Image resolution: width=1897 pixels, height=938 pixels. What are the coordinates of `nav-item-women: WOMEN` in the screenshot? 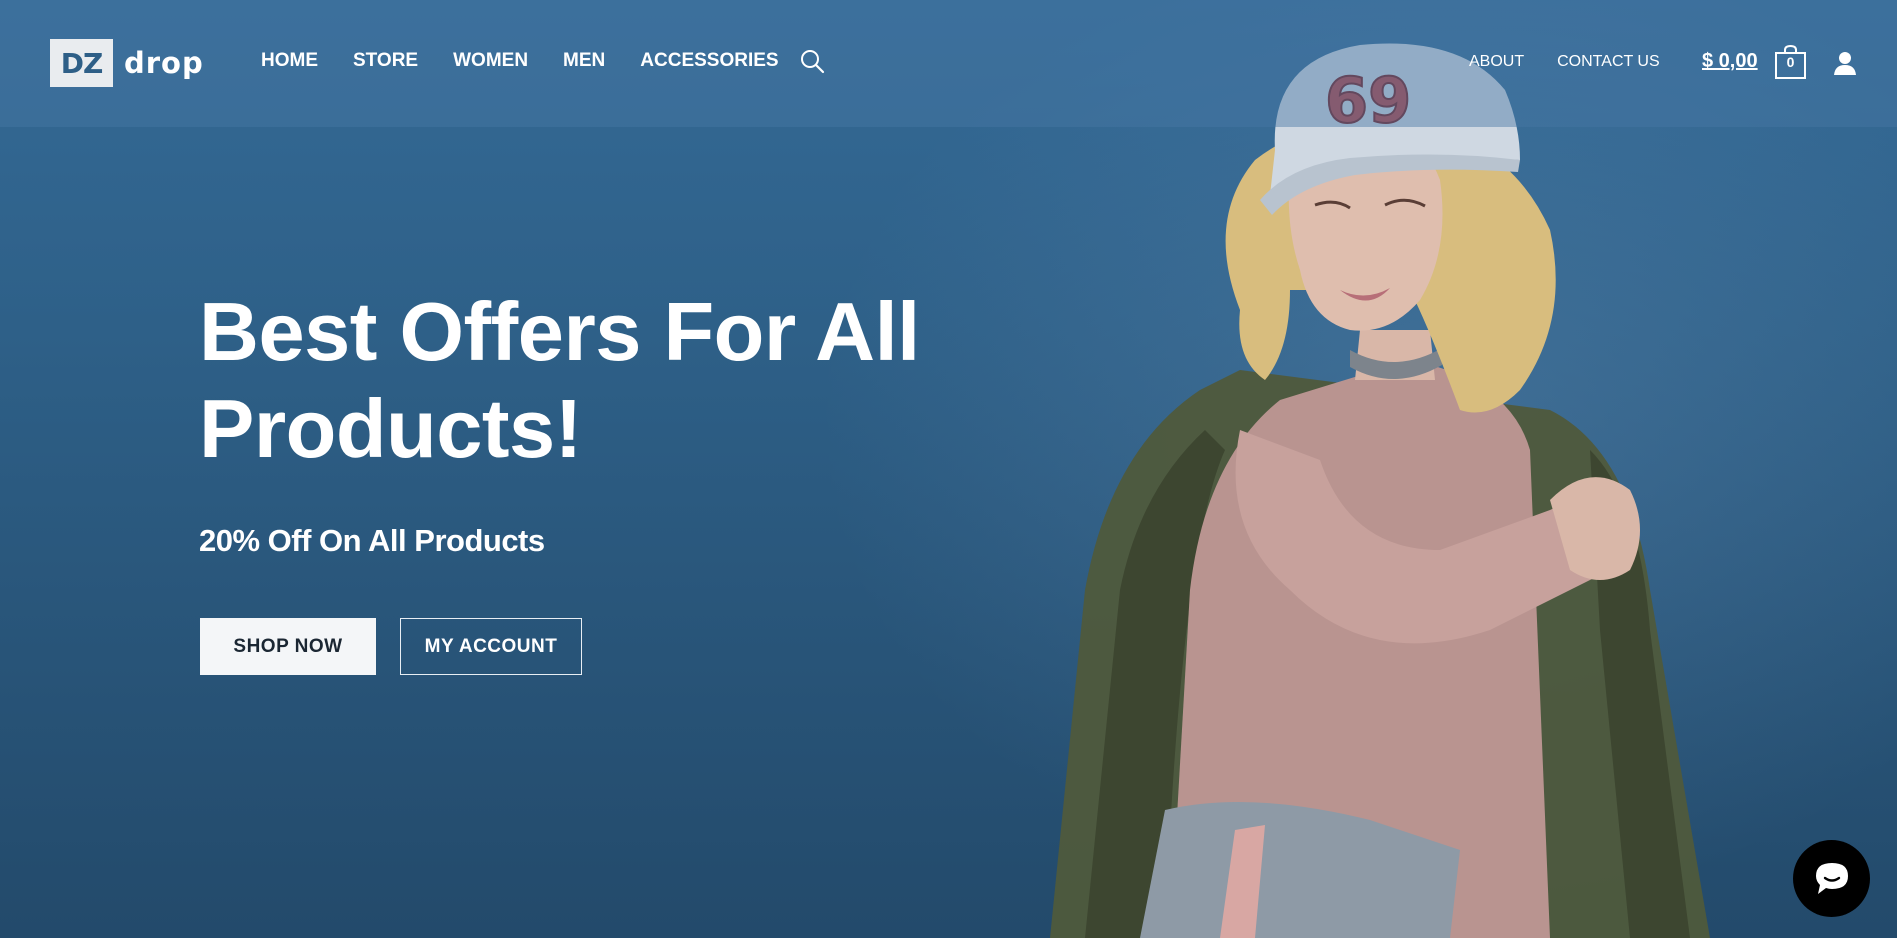 It's located at (490, 61).